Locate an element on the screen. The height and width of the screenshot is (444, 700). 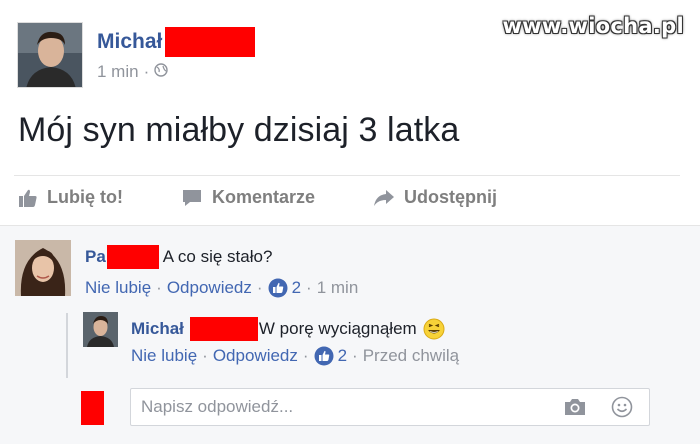
comment1-text: A co się stało? is located at coordinates (217, 256).